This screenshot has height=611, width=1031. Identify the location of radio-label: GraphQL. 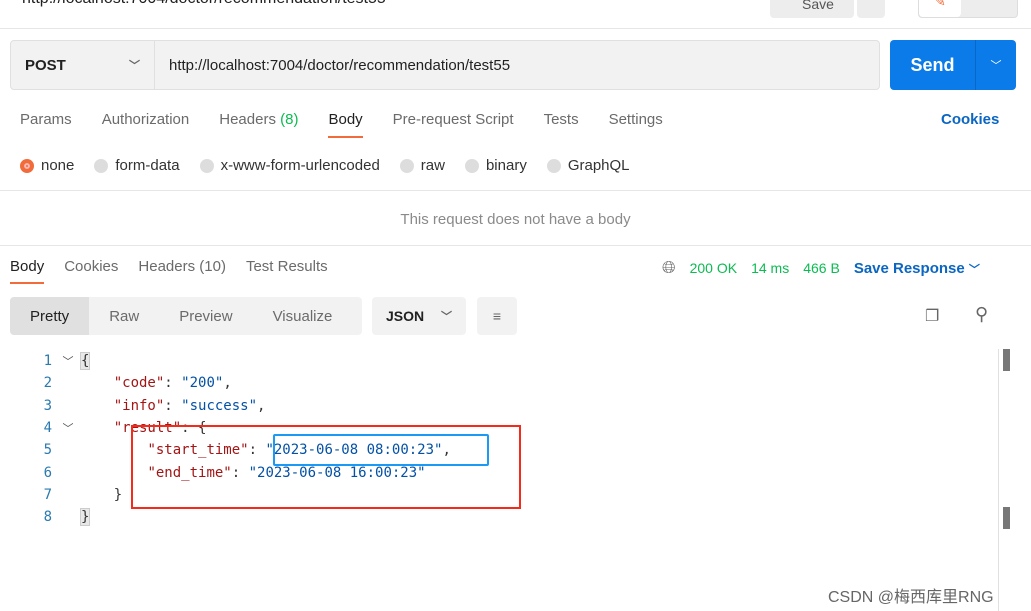
(598, 165).